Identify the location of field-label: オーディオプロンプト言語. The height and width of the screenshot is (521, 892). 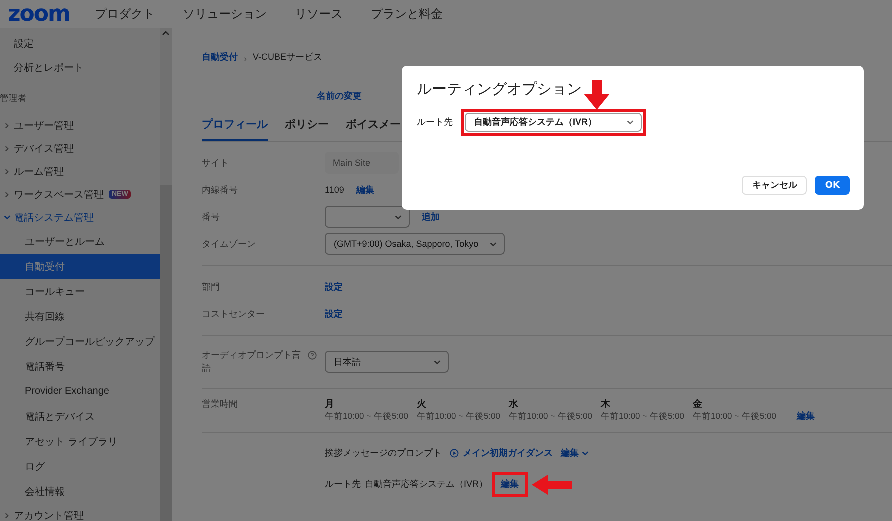
(252, 362).